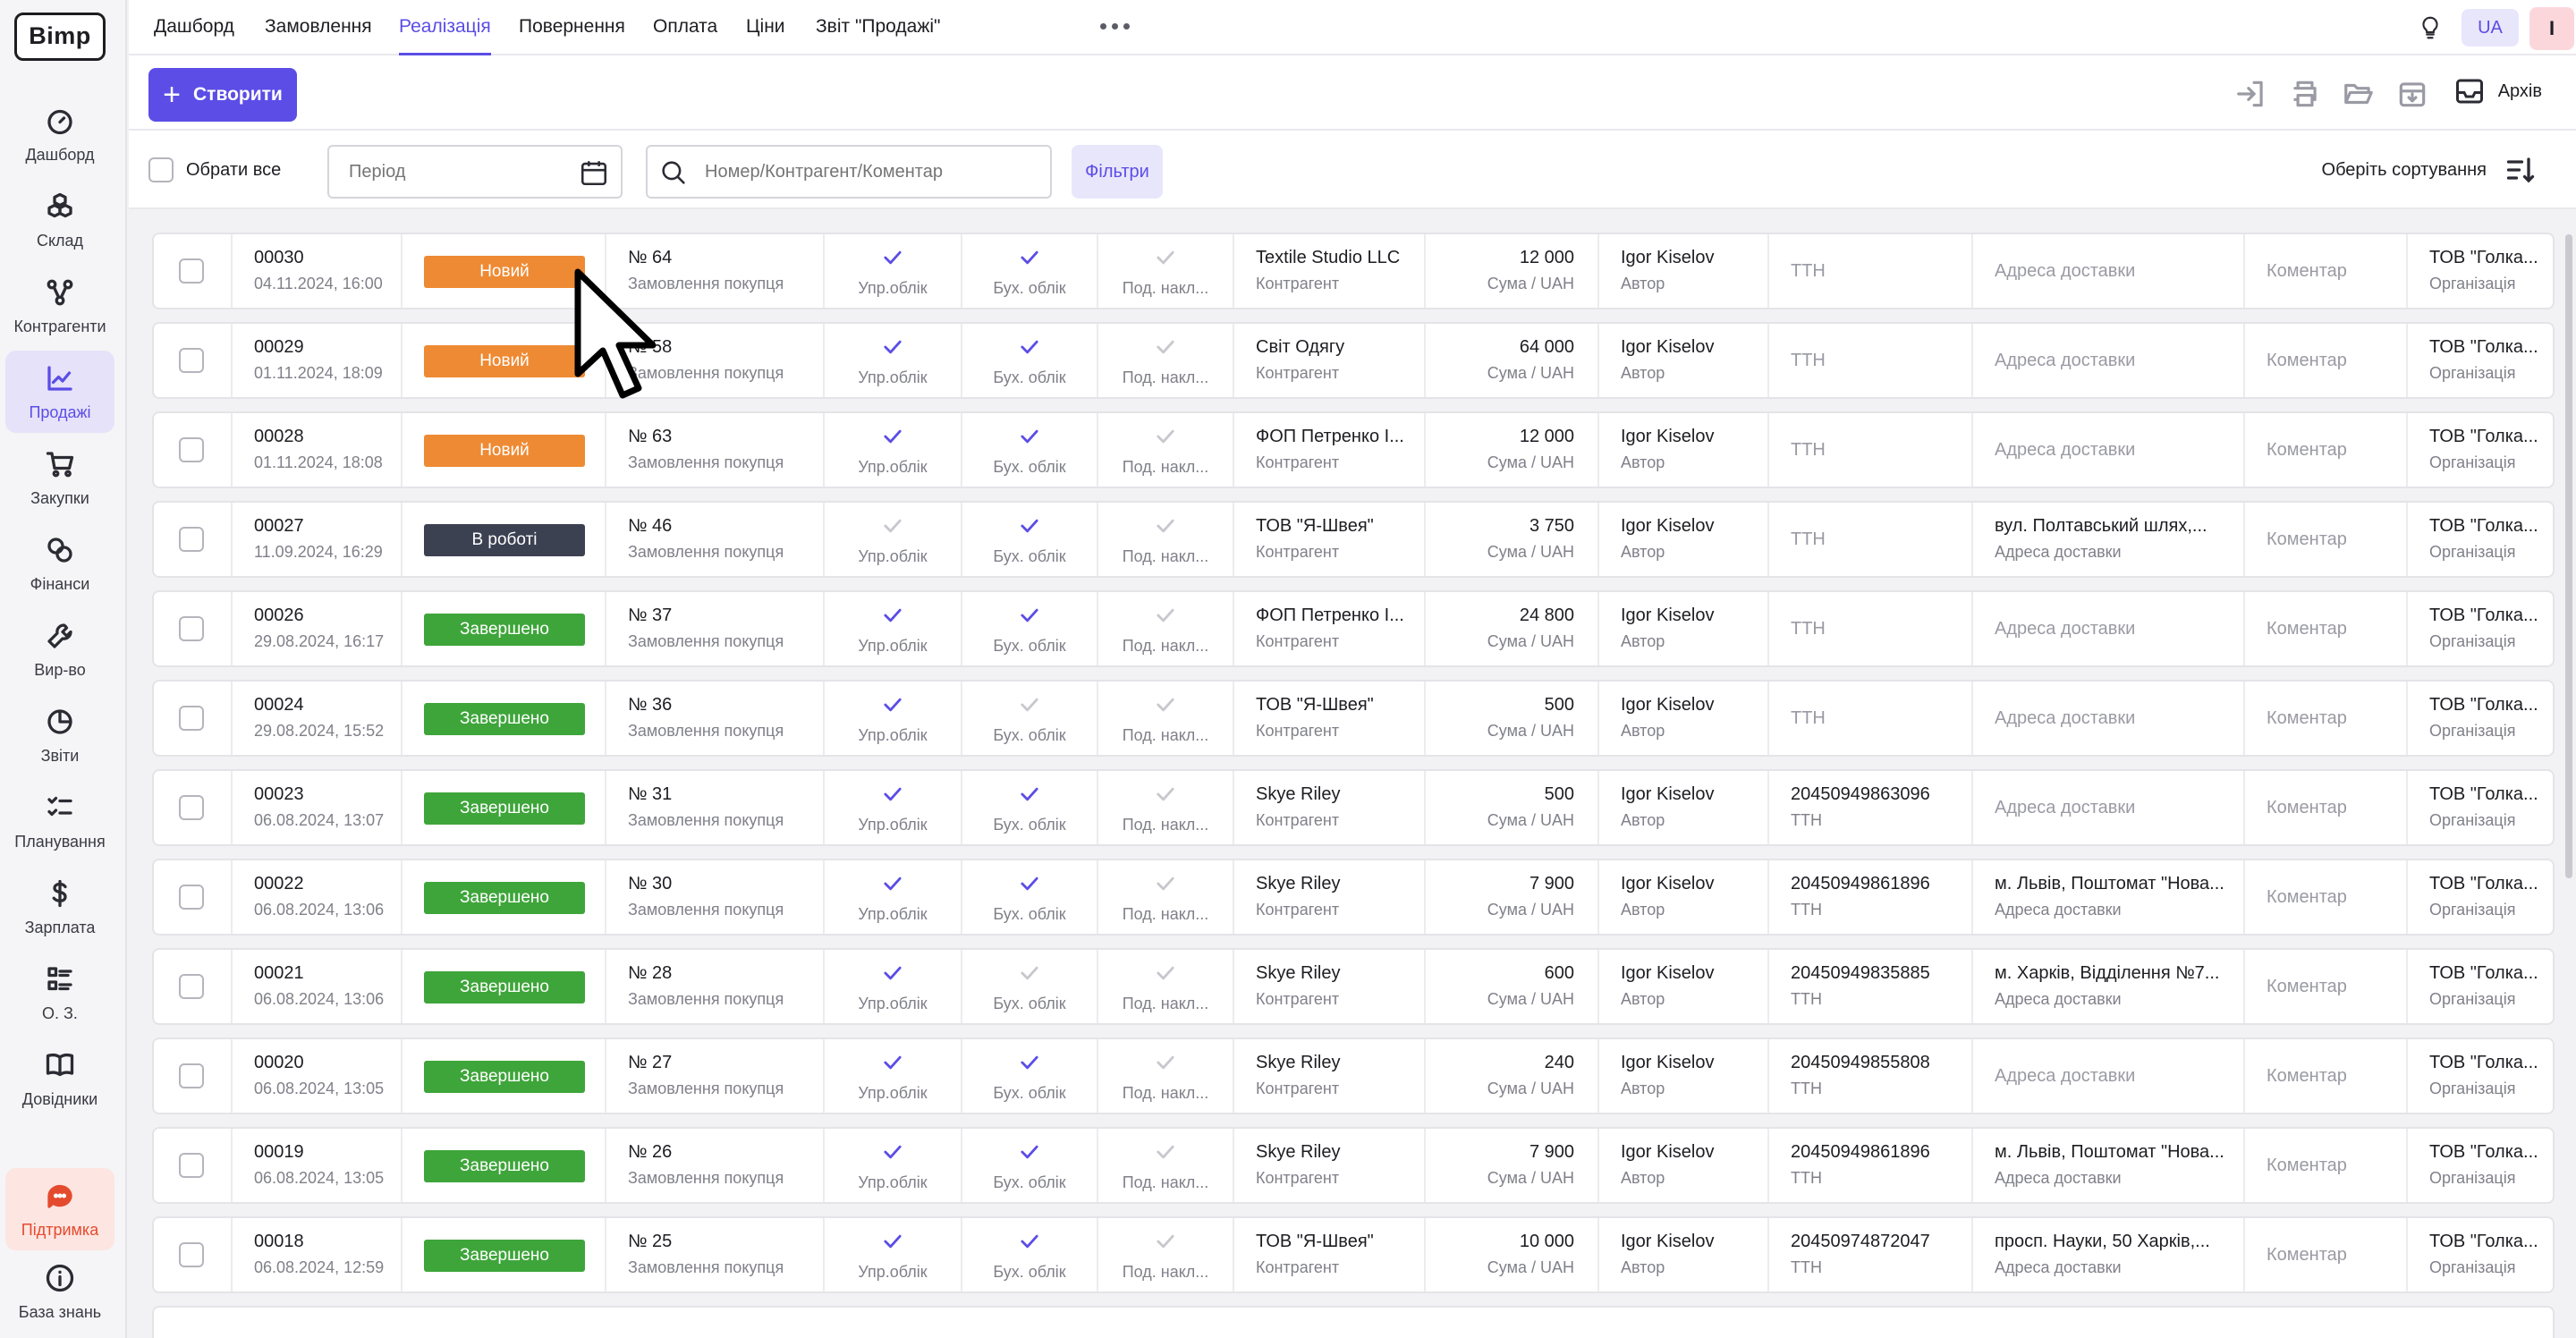 The image size is (2576, 1338). I want to click on tab-returns: Повернення, so click(572, 27).